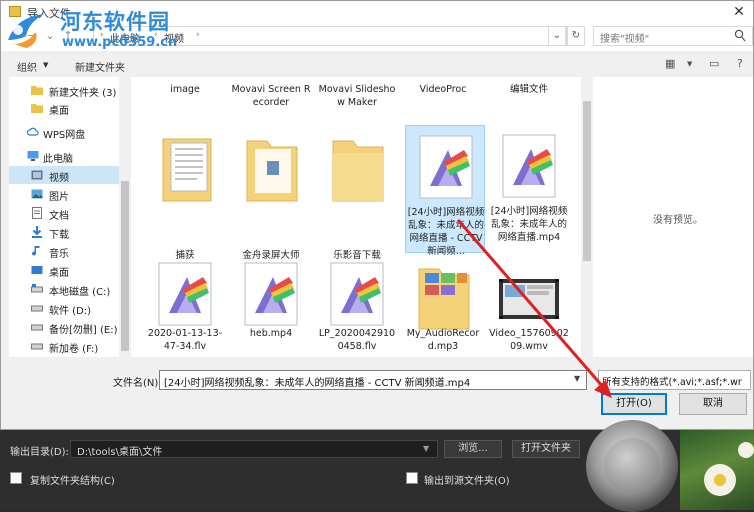 Image resolution: width=754 pixels, height=512 pixels. I want to click on file-item: Video_1576090209.wmv, so click(529, 306).